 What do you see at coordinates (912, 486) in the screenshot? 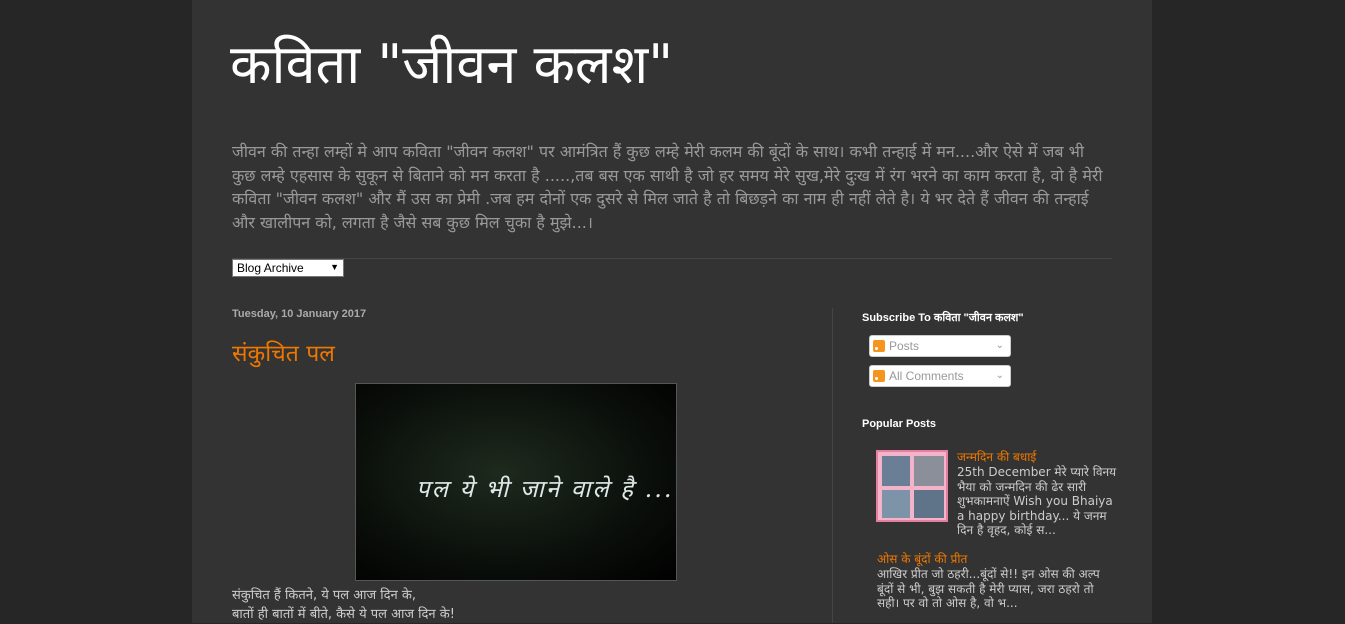
I see `popular-post-thumbnail` at bounding box center [912, 486].